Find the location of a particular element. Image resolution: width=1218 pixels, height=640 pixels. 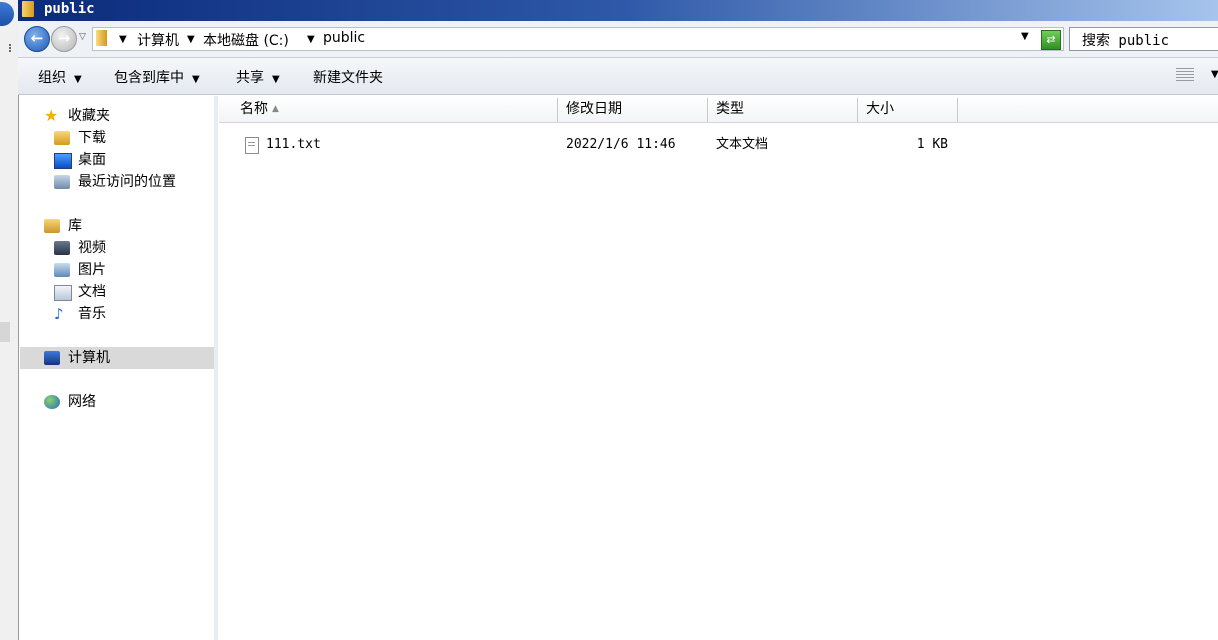

video-icon is located at coordinates (62, 248).